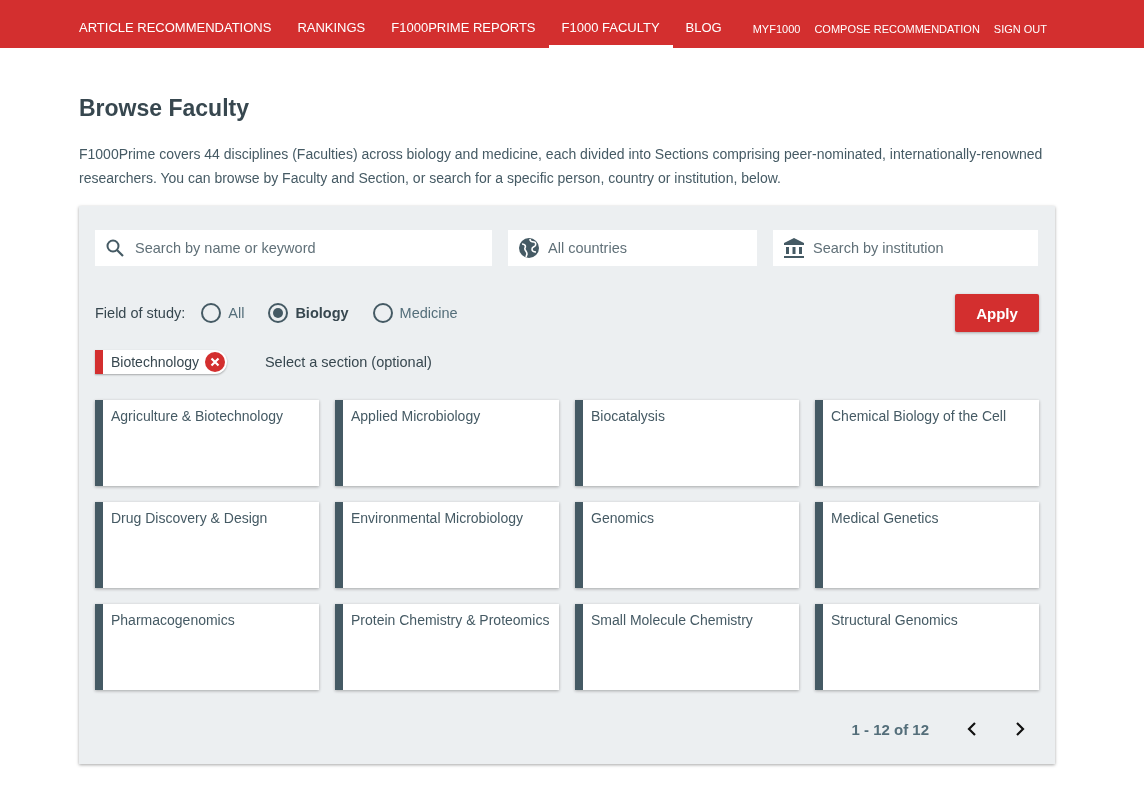 The width and height of the screenshot is (1144, 804). I want to click on nav-link: SIGN OUT, so click(1020, 24).